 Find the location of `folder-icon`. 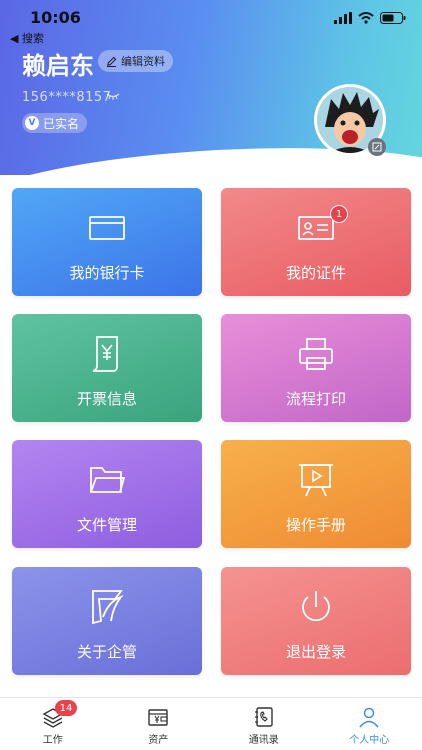

folder-icon is located at coordinates (108, 480).